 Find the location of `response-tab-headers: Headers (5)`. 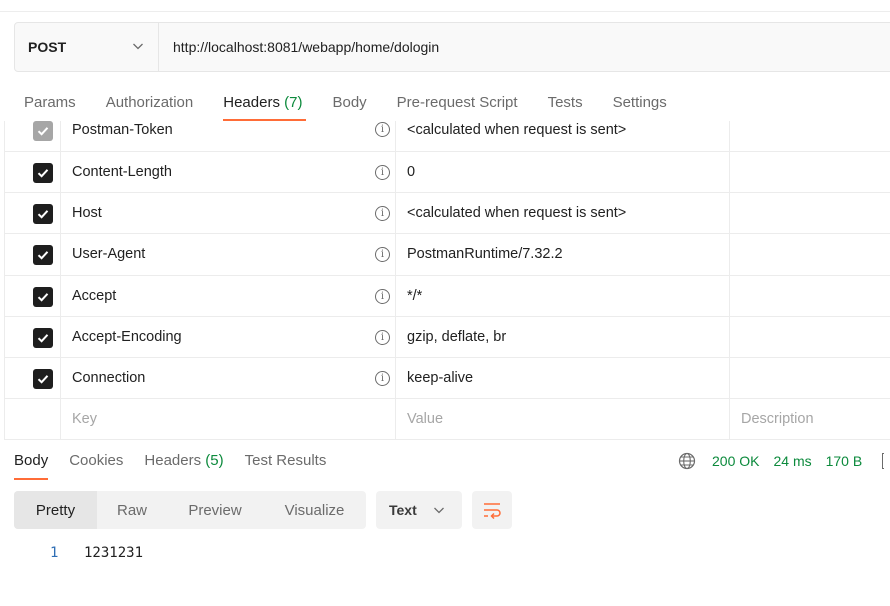

response-tab-headers: Headers (5) is located at coordinates (183, 467).